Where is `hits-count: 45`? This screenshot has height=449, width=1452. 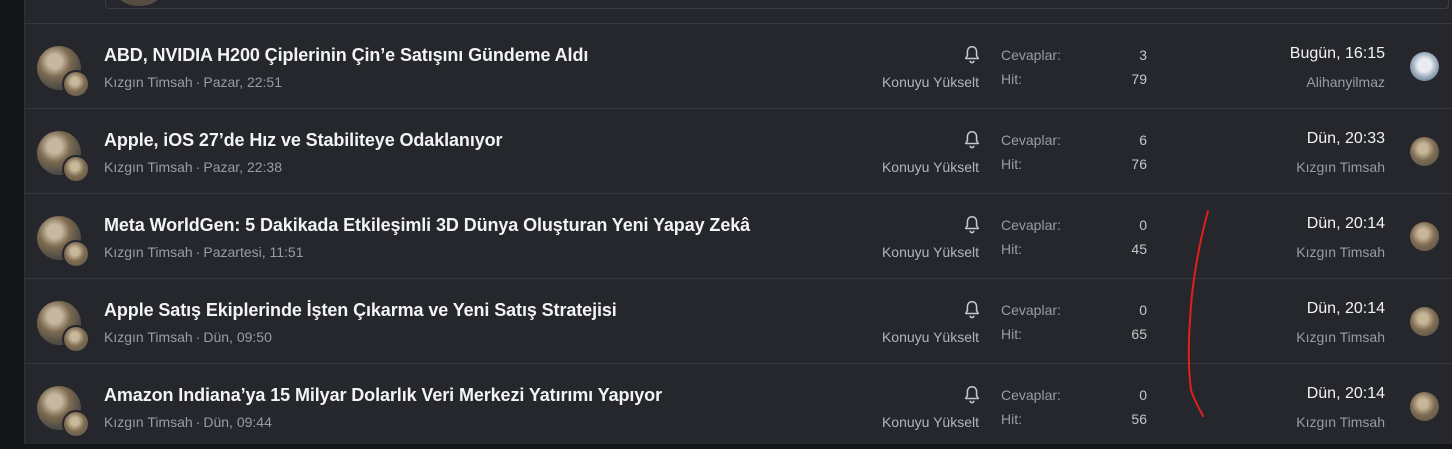 hits-count: 45 is located at coordinates (1139, 249).